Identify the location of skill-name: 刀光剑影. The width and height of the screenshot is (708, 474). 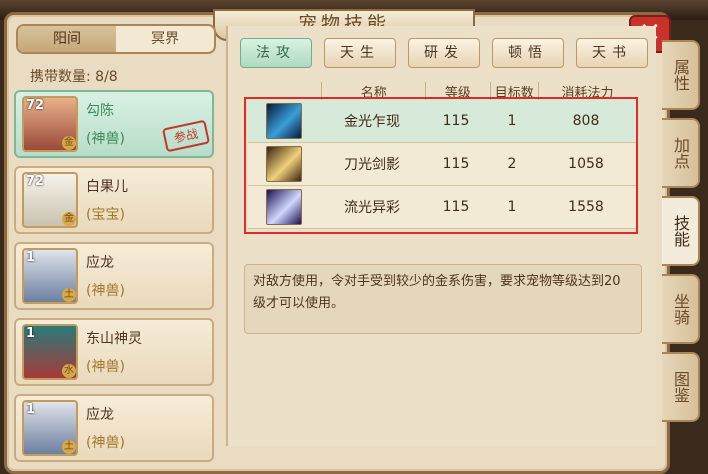
(372, 165).